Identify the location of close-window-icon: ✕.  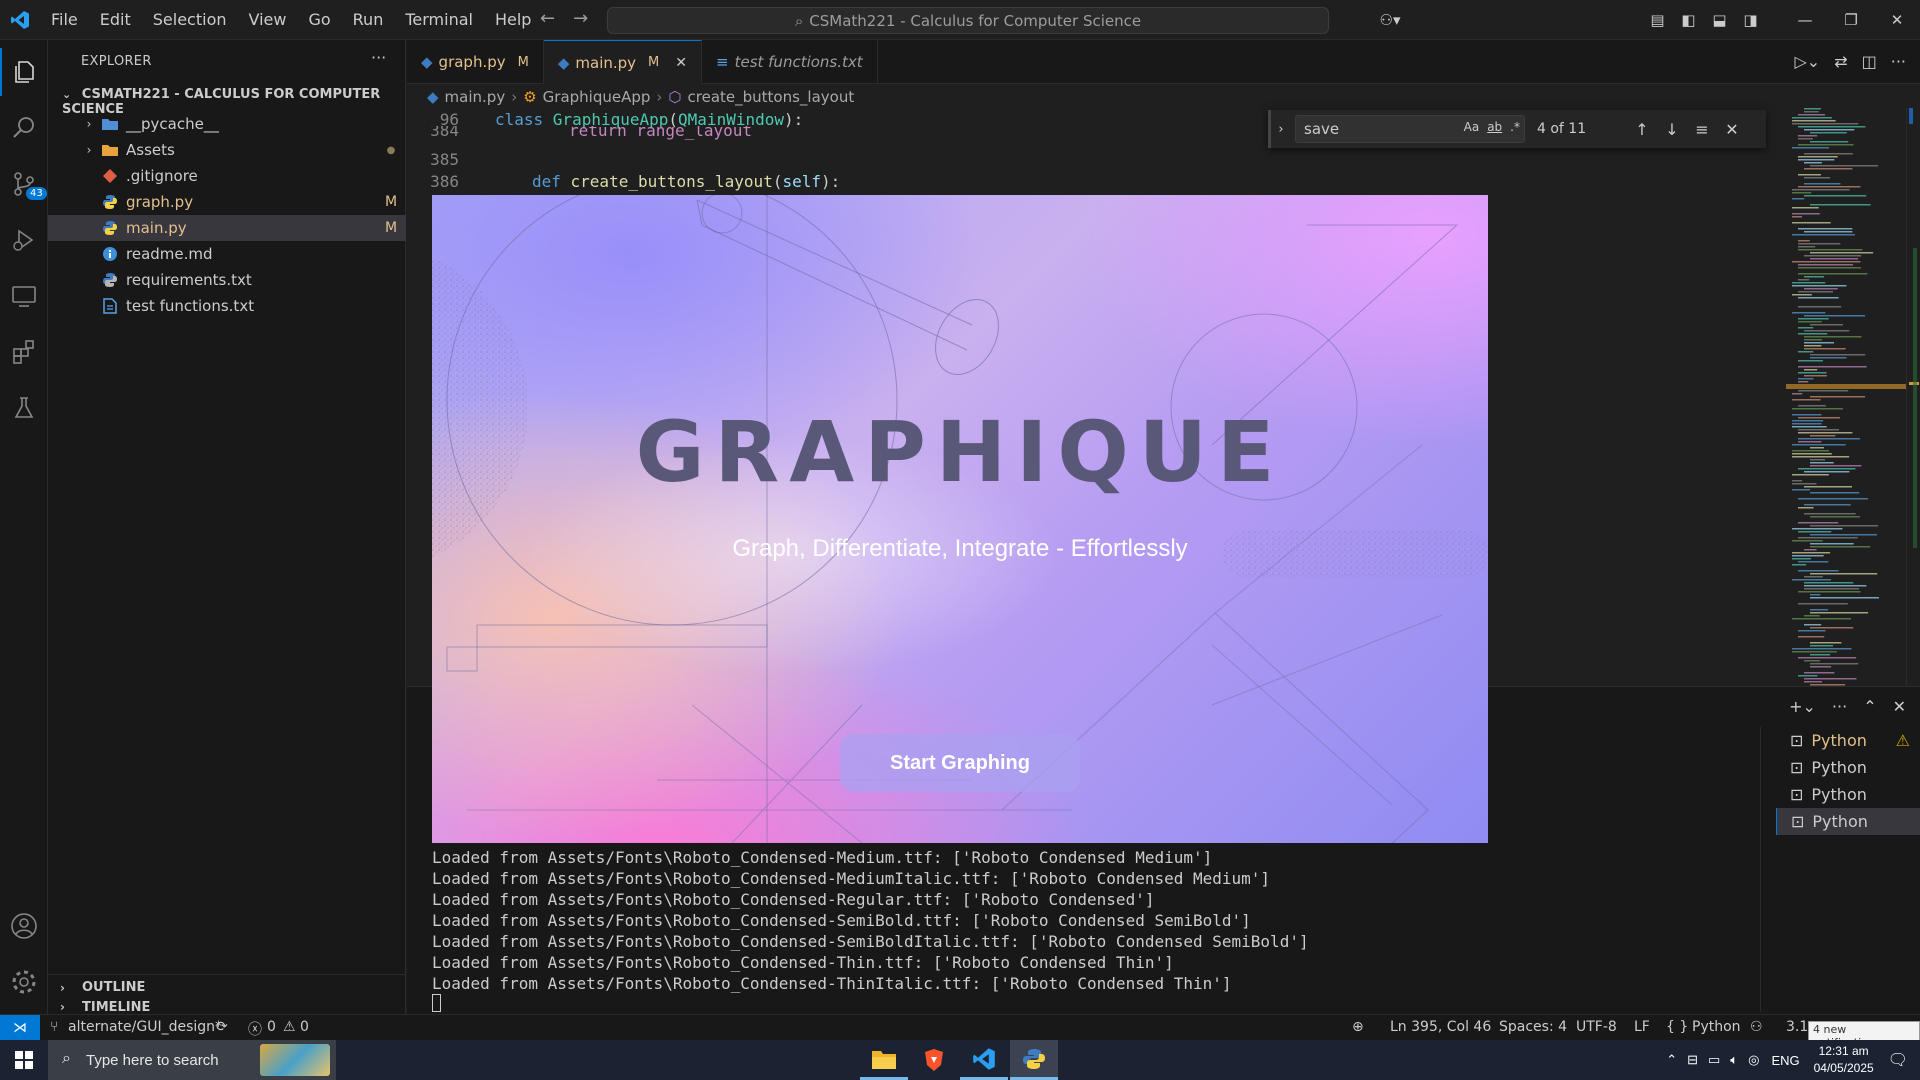
(1897, 20).